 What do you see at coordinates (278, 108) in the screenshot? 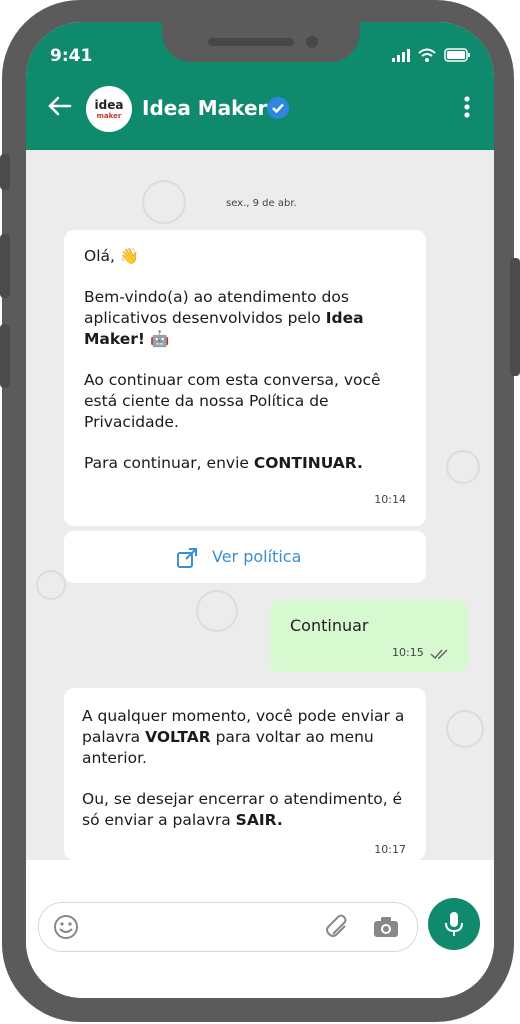
I see `verified-icon` at bounding box center [278, 108].